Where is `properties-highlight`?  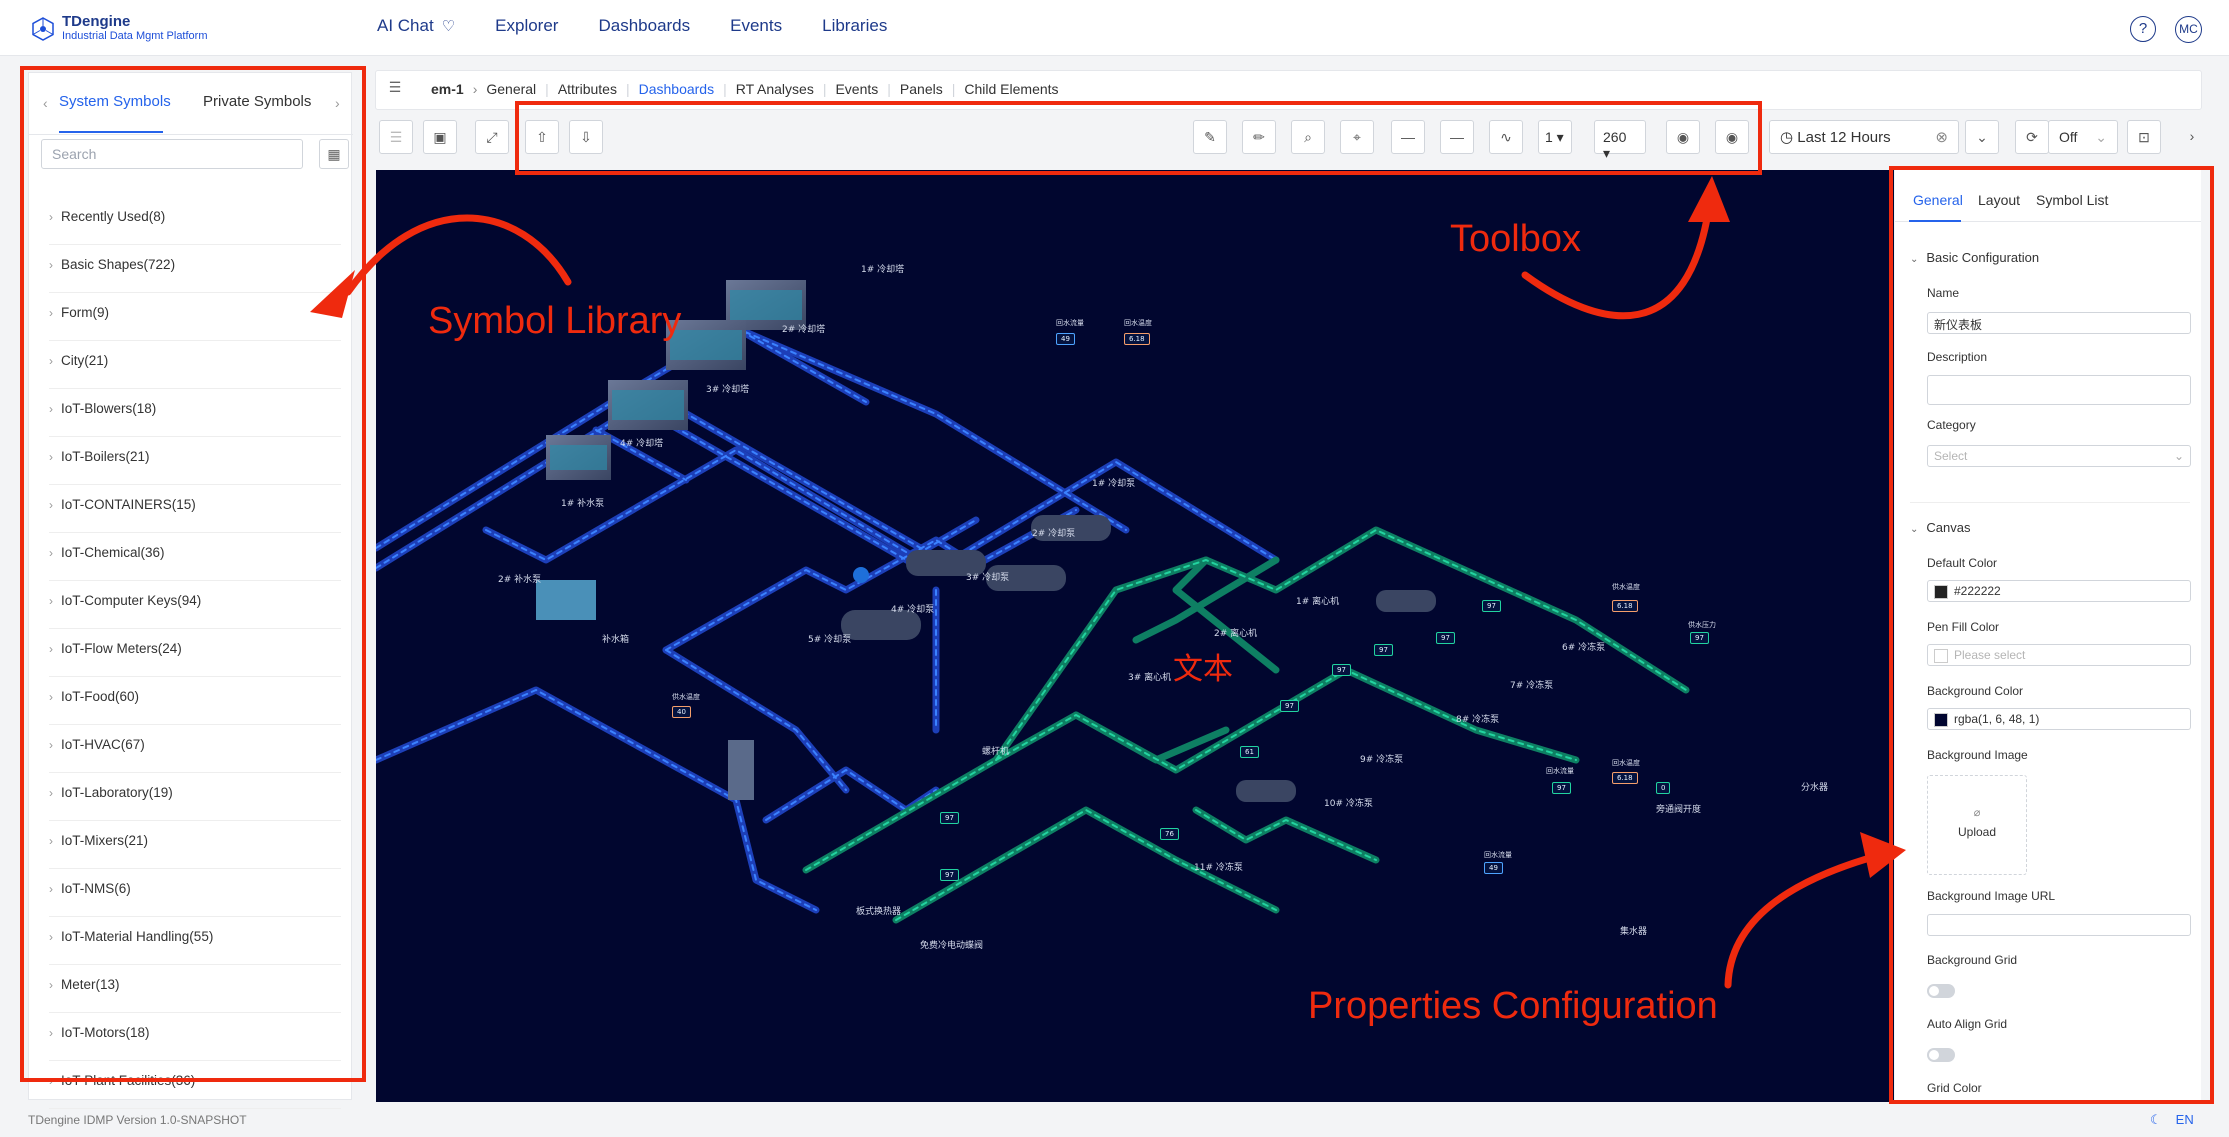
properties-highlight is located at coordinates (2051, 635).